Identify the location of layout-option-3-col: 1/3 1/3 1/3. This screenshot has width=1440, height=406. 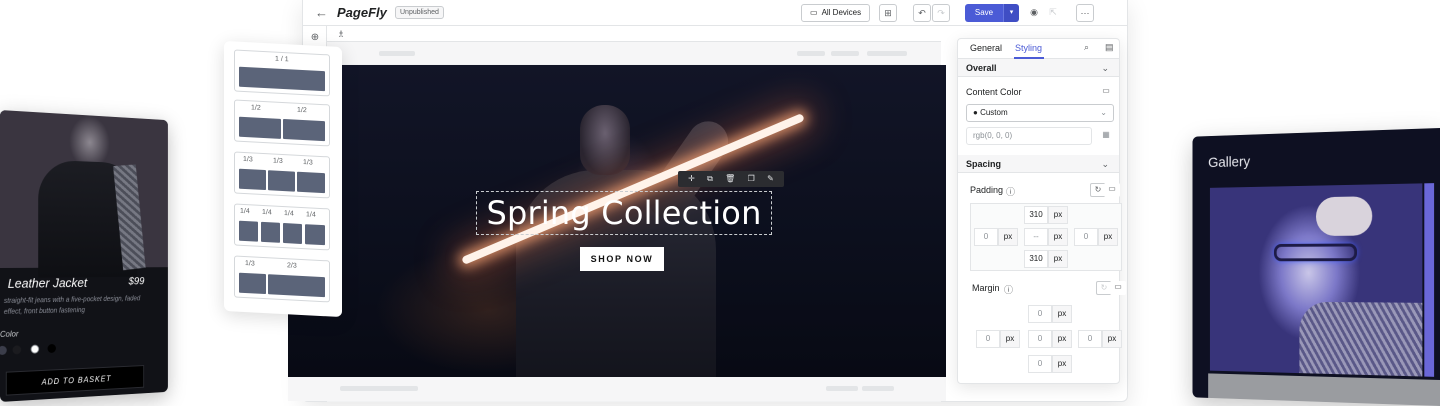
(282, 175).